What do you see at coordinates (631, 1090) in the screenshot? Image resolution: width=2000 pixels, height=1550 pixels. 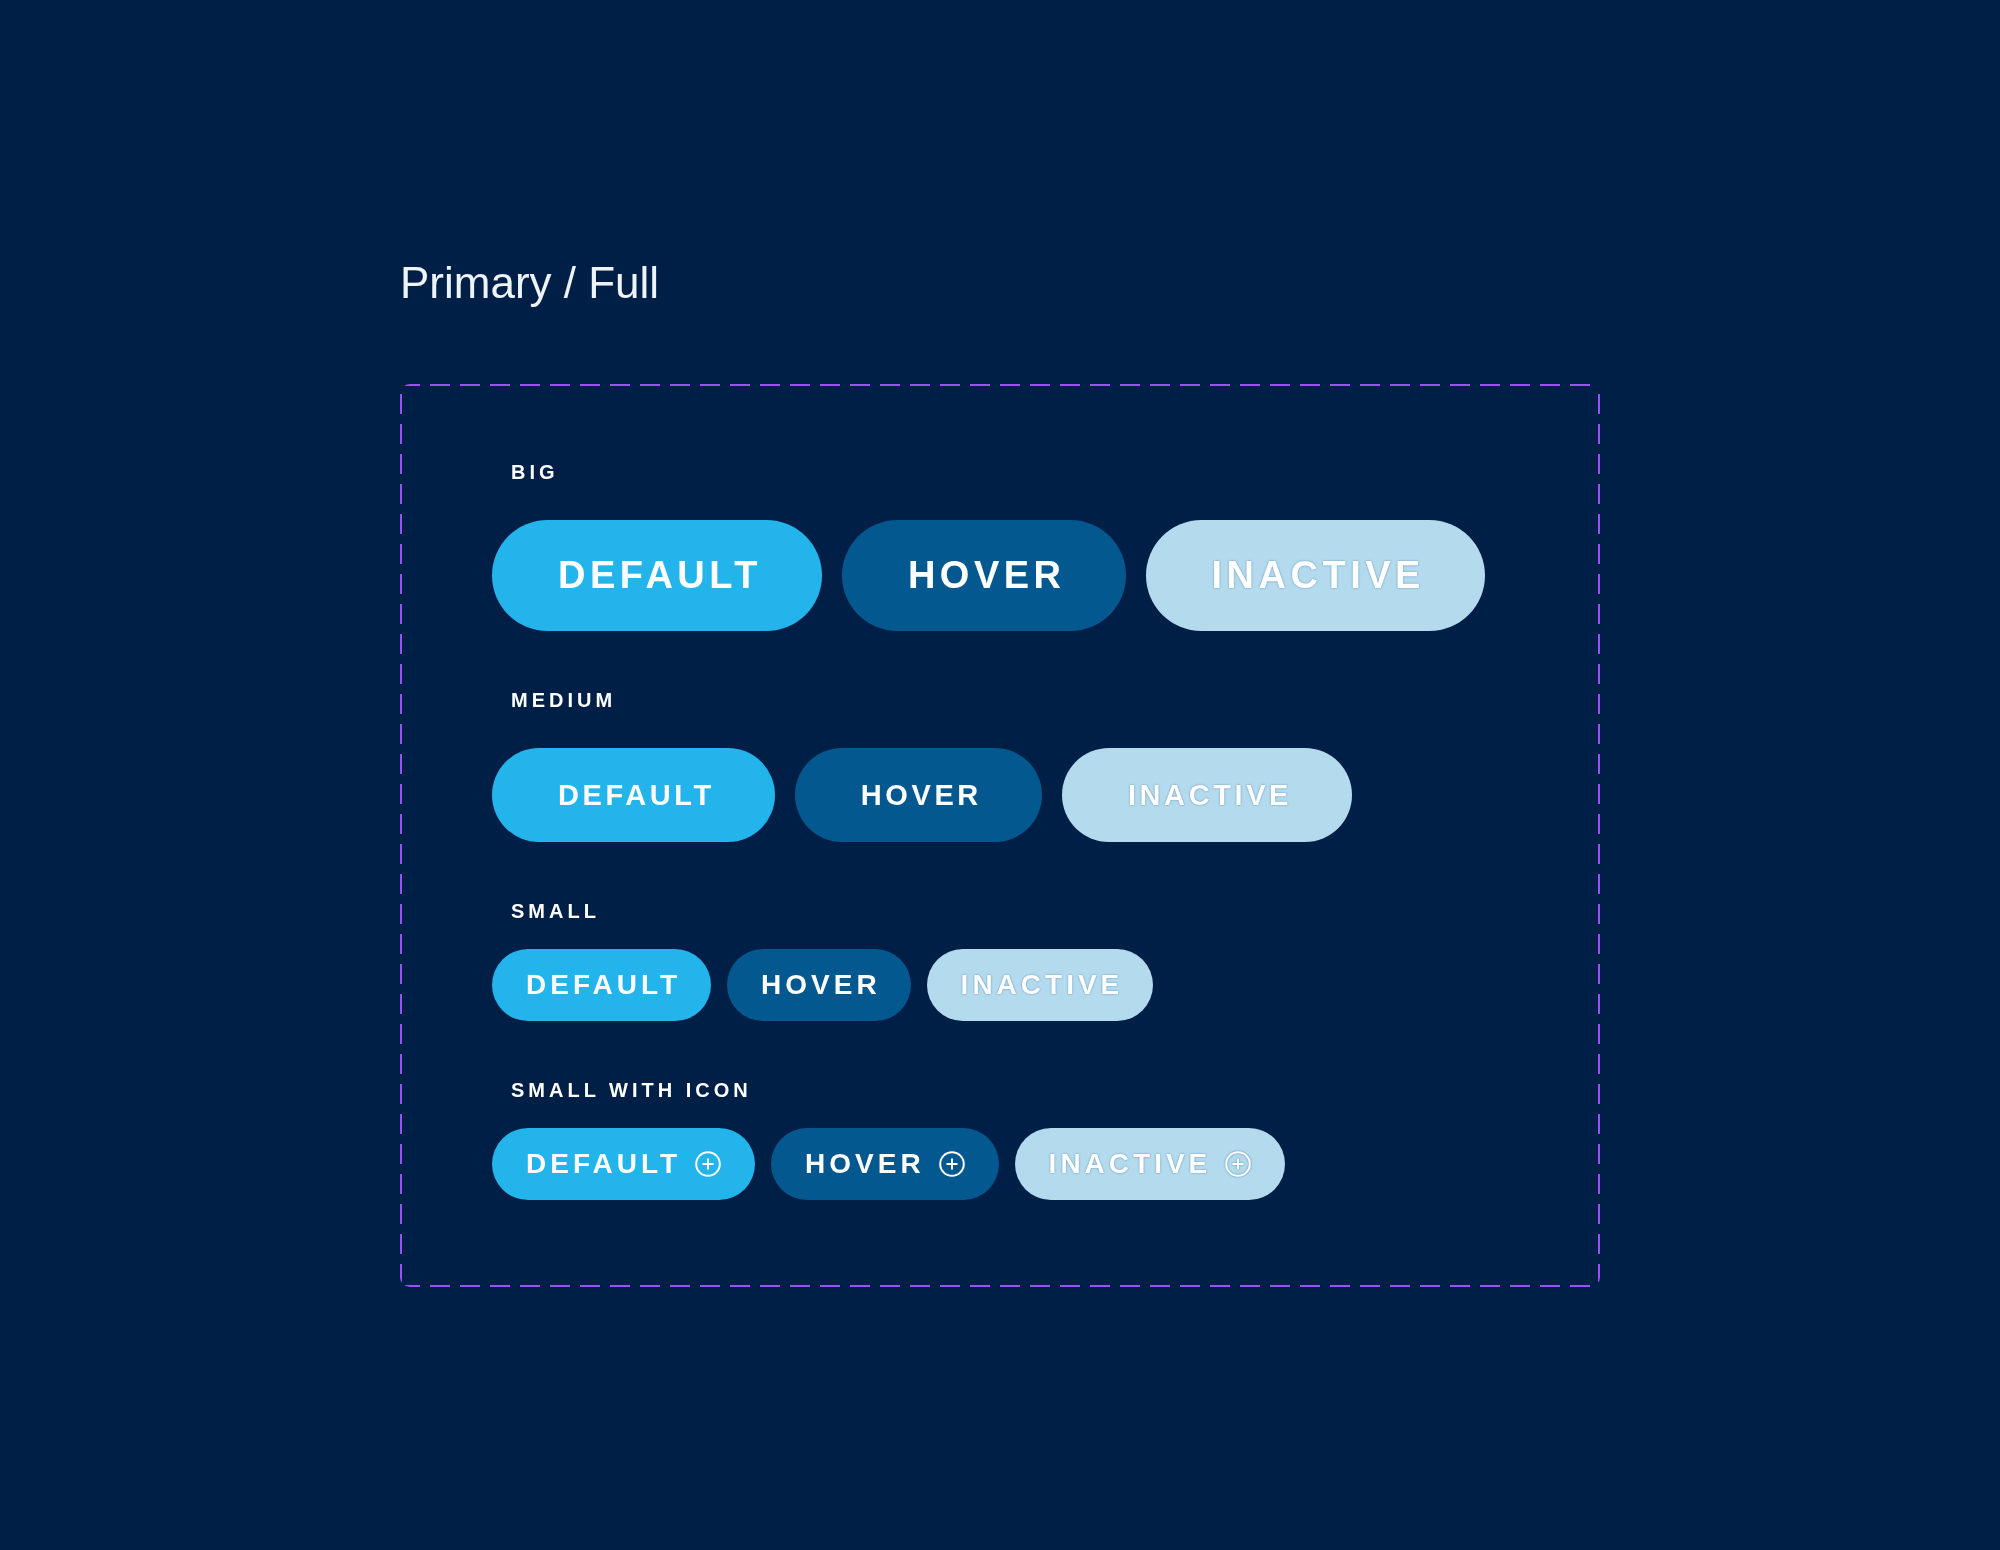 I see `section-label: SMALL WITH ICON` at bounding box center [631, 1090].